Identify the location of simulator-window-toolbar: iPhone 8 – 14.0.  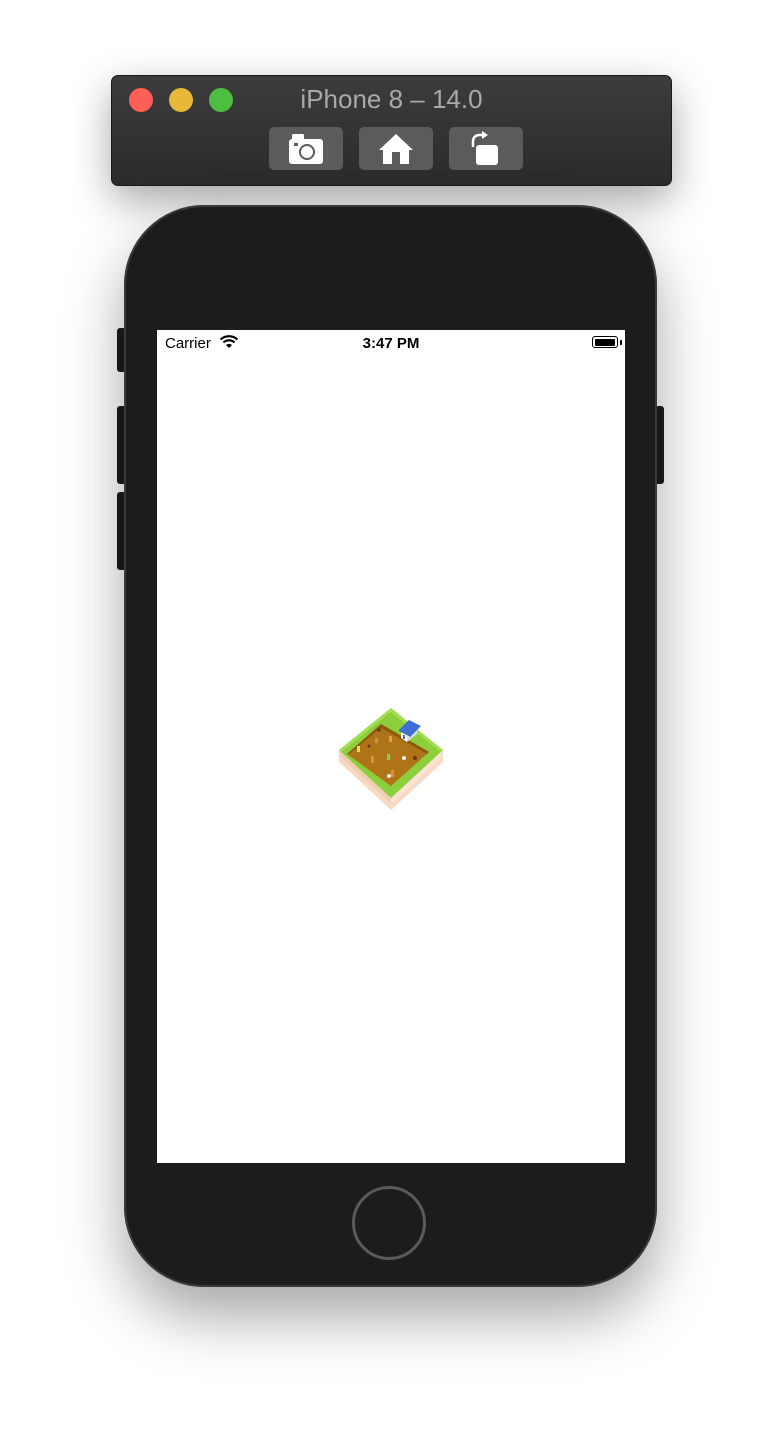
(391, 130).